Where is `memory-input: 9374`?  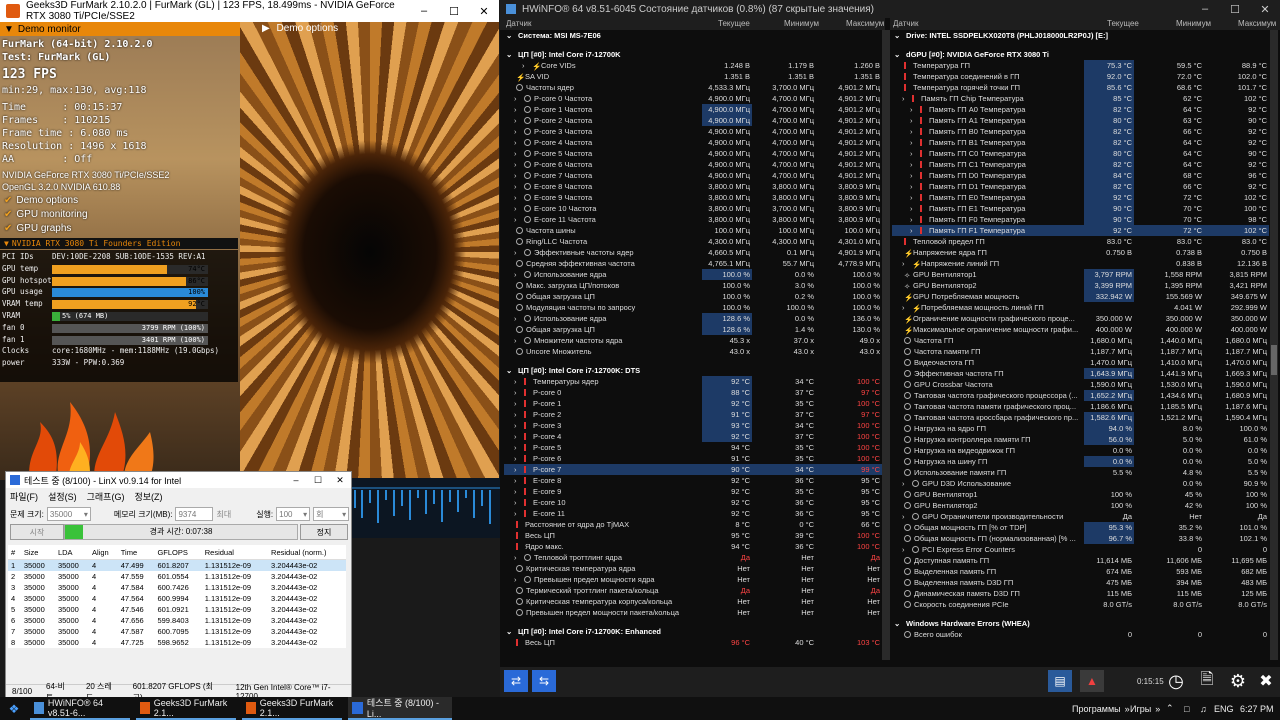 memory-input: 9374 is located at coordinates (194, 514).